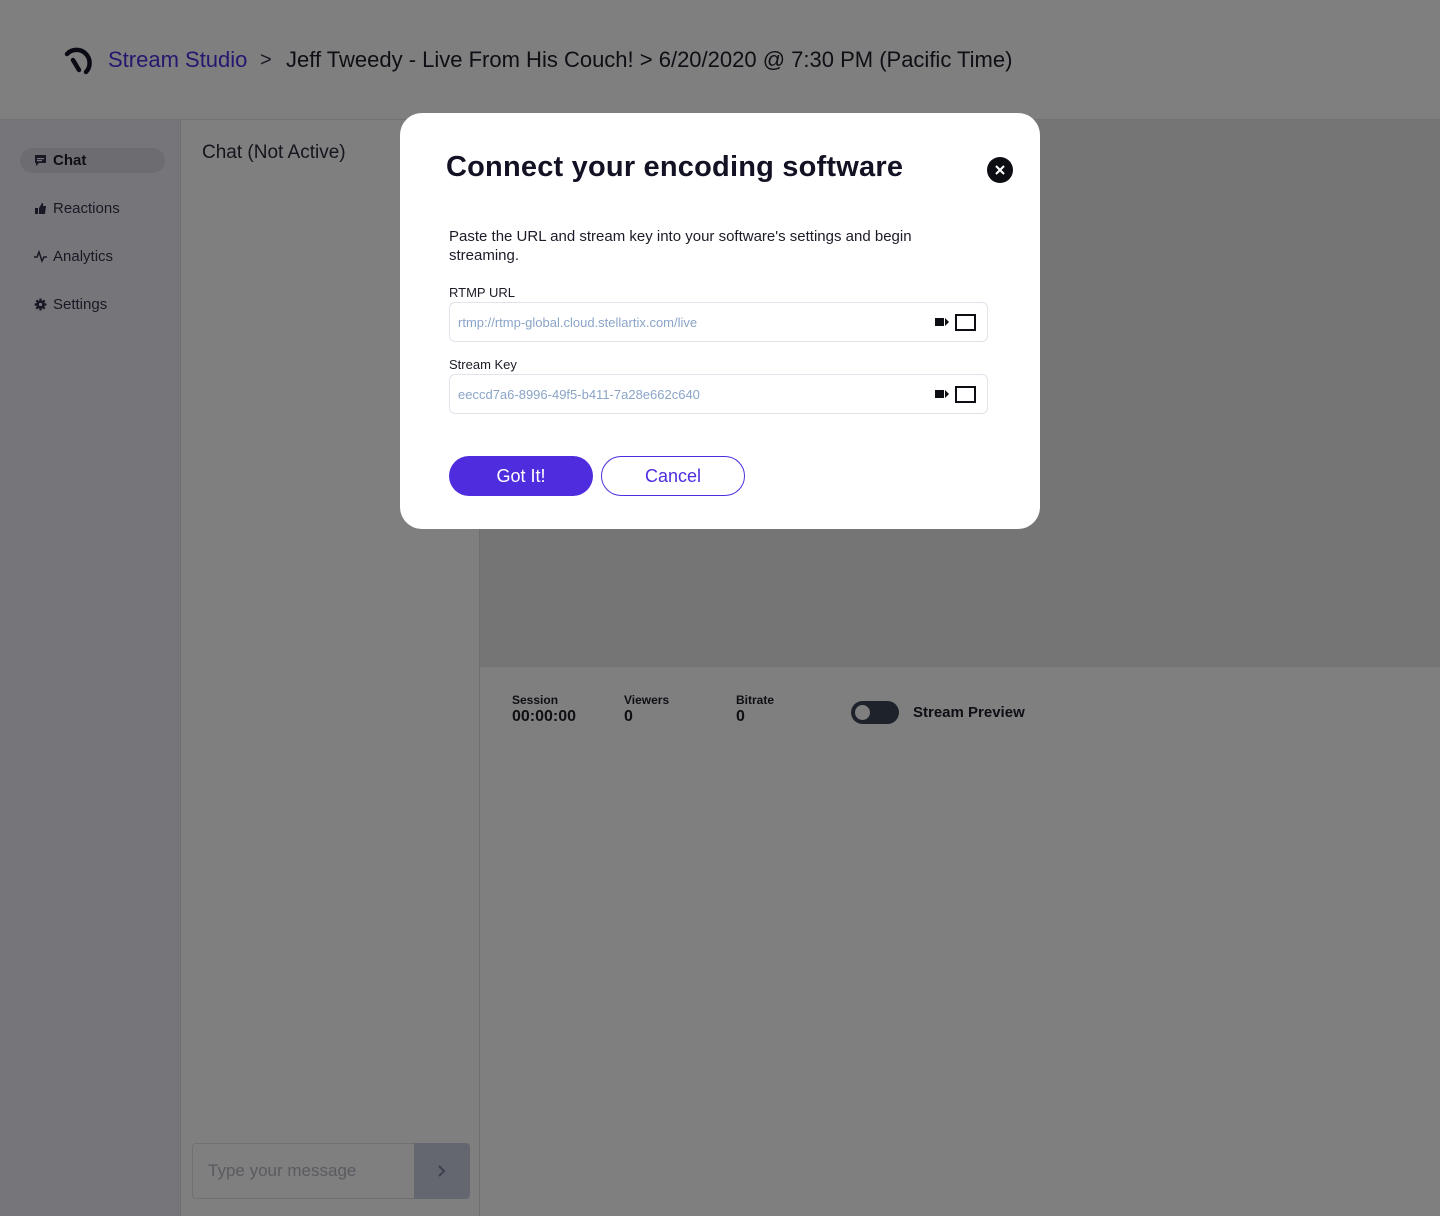 The width and height of the screenshot is (1440, 1216). What do you see at coordinates (675, 167) in the screenshot?
I see `modal-title: Connect your encoding software` at bounding box center [675, 167].